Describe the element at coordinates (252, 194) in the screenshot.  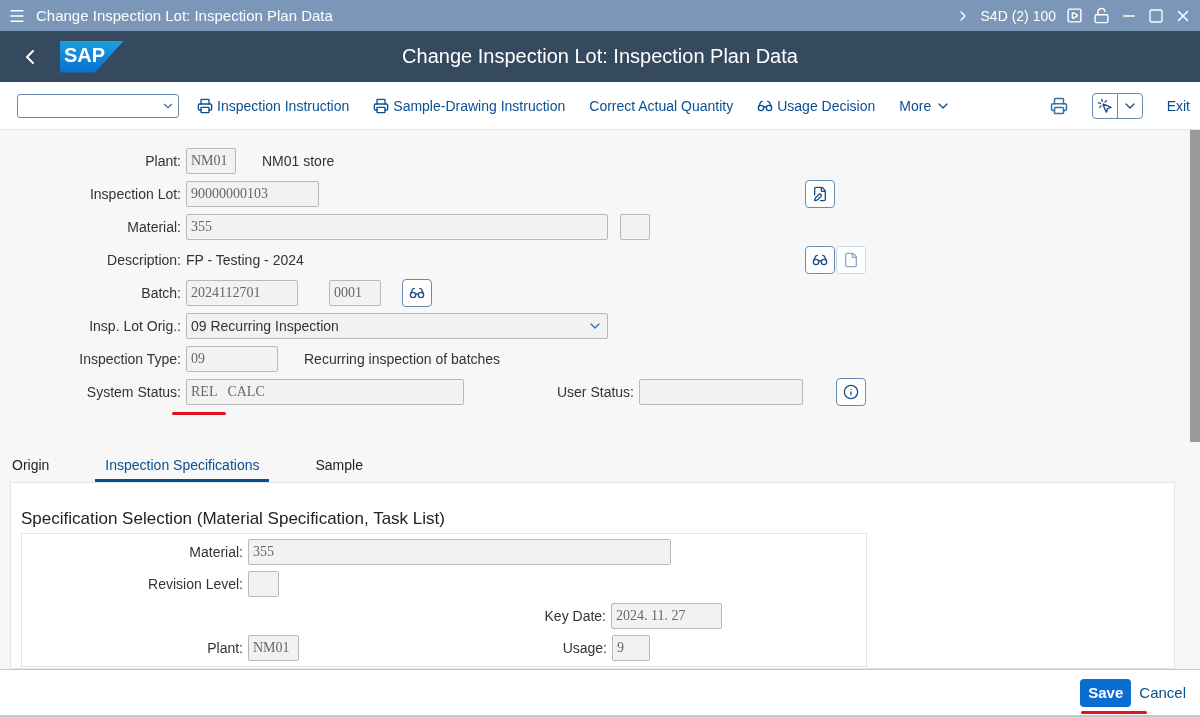
I see `input-field: 90000000103` at that location.